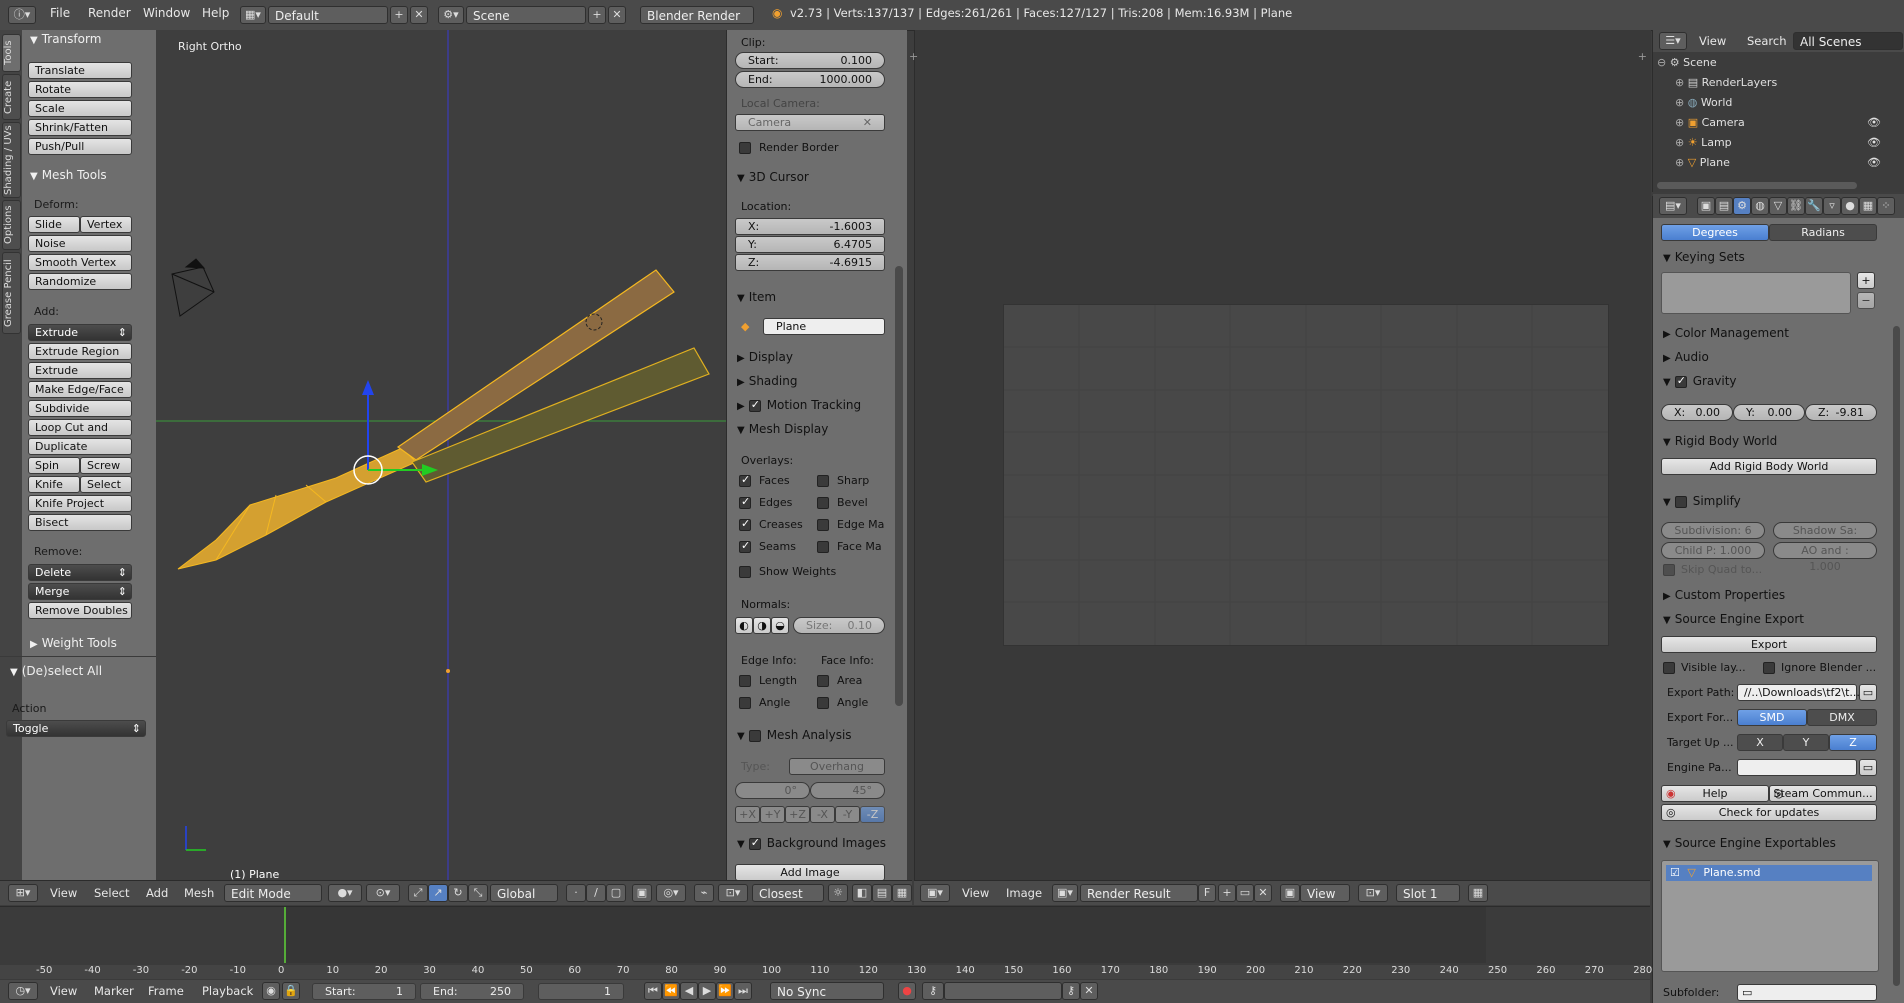 This screenshot has height=1003, width=1904. Describe the element at coordinates (1785, 164) in the screenshot. I see `outliner-item-plane: ⊕ ▽ Plane 👁` at that location.